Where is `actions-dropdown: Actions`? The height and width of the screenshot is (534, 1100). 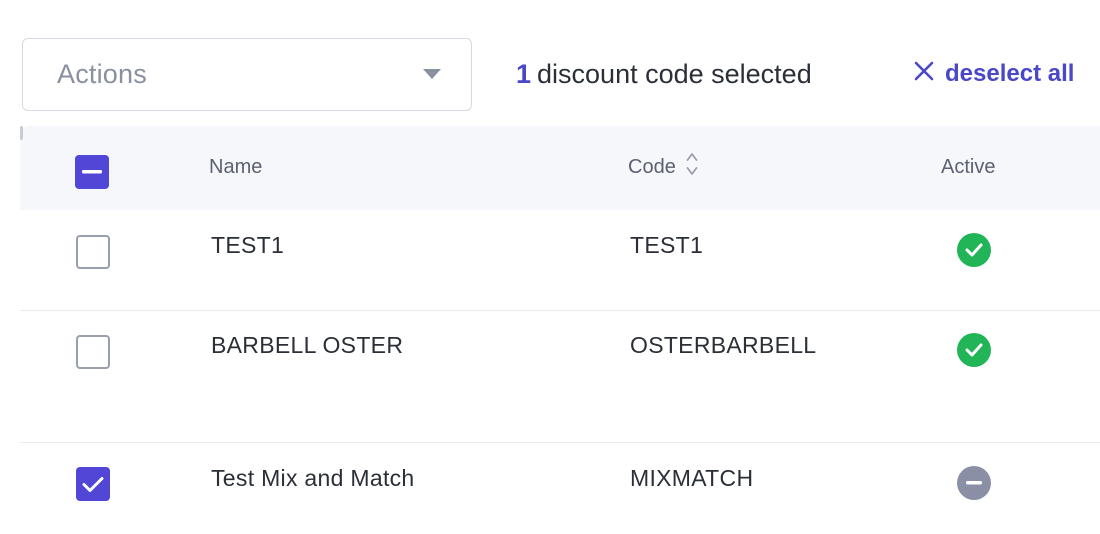 actions-dropdown: Actions is located at coordinates (247, 74).